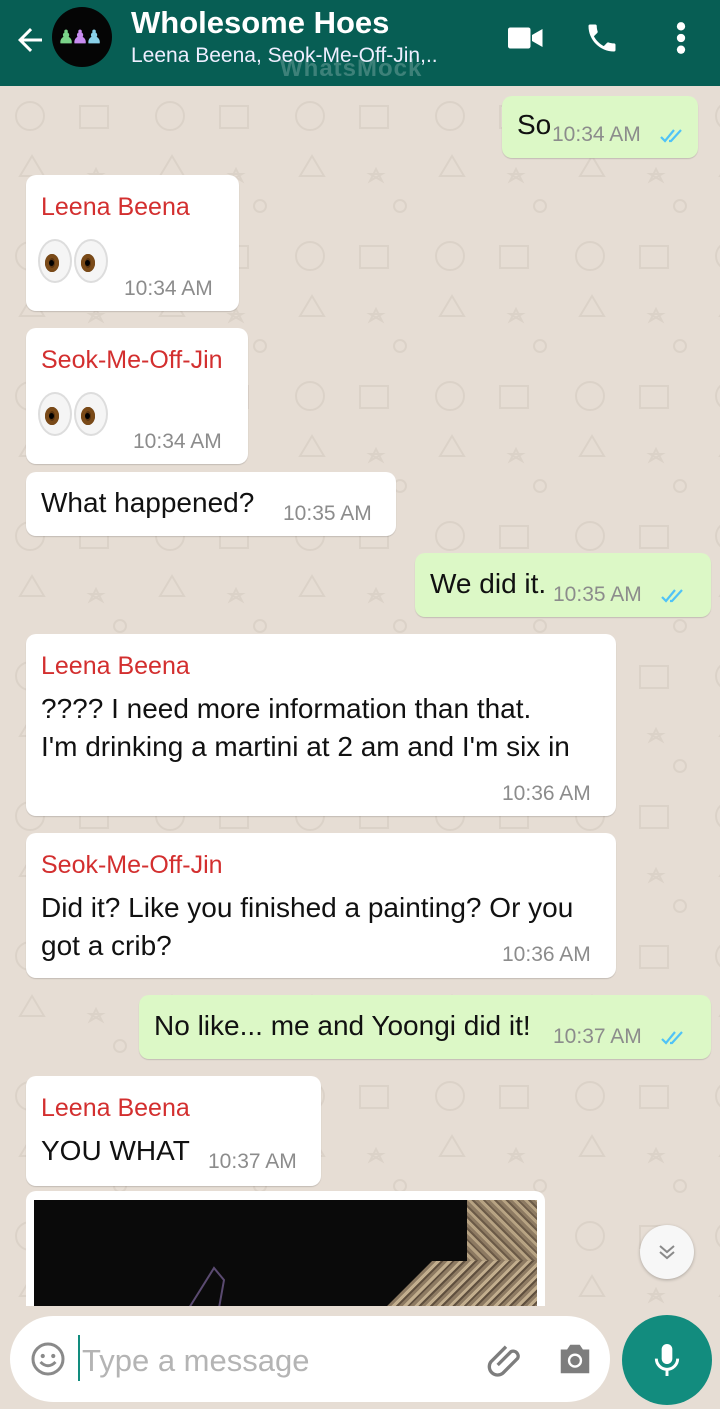 This screenshot has width=720, height=1409. I want to click on message-text: No like... me and Yoongi did it!, so click(342, 1025).